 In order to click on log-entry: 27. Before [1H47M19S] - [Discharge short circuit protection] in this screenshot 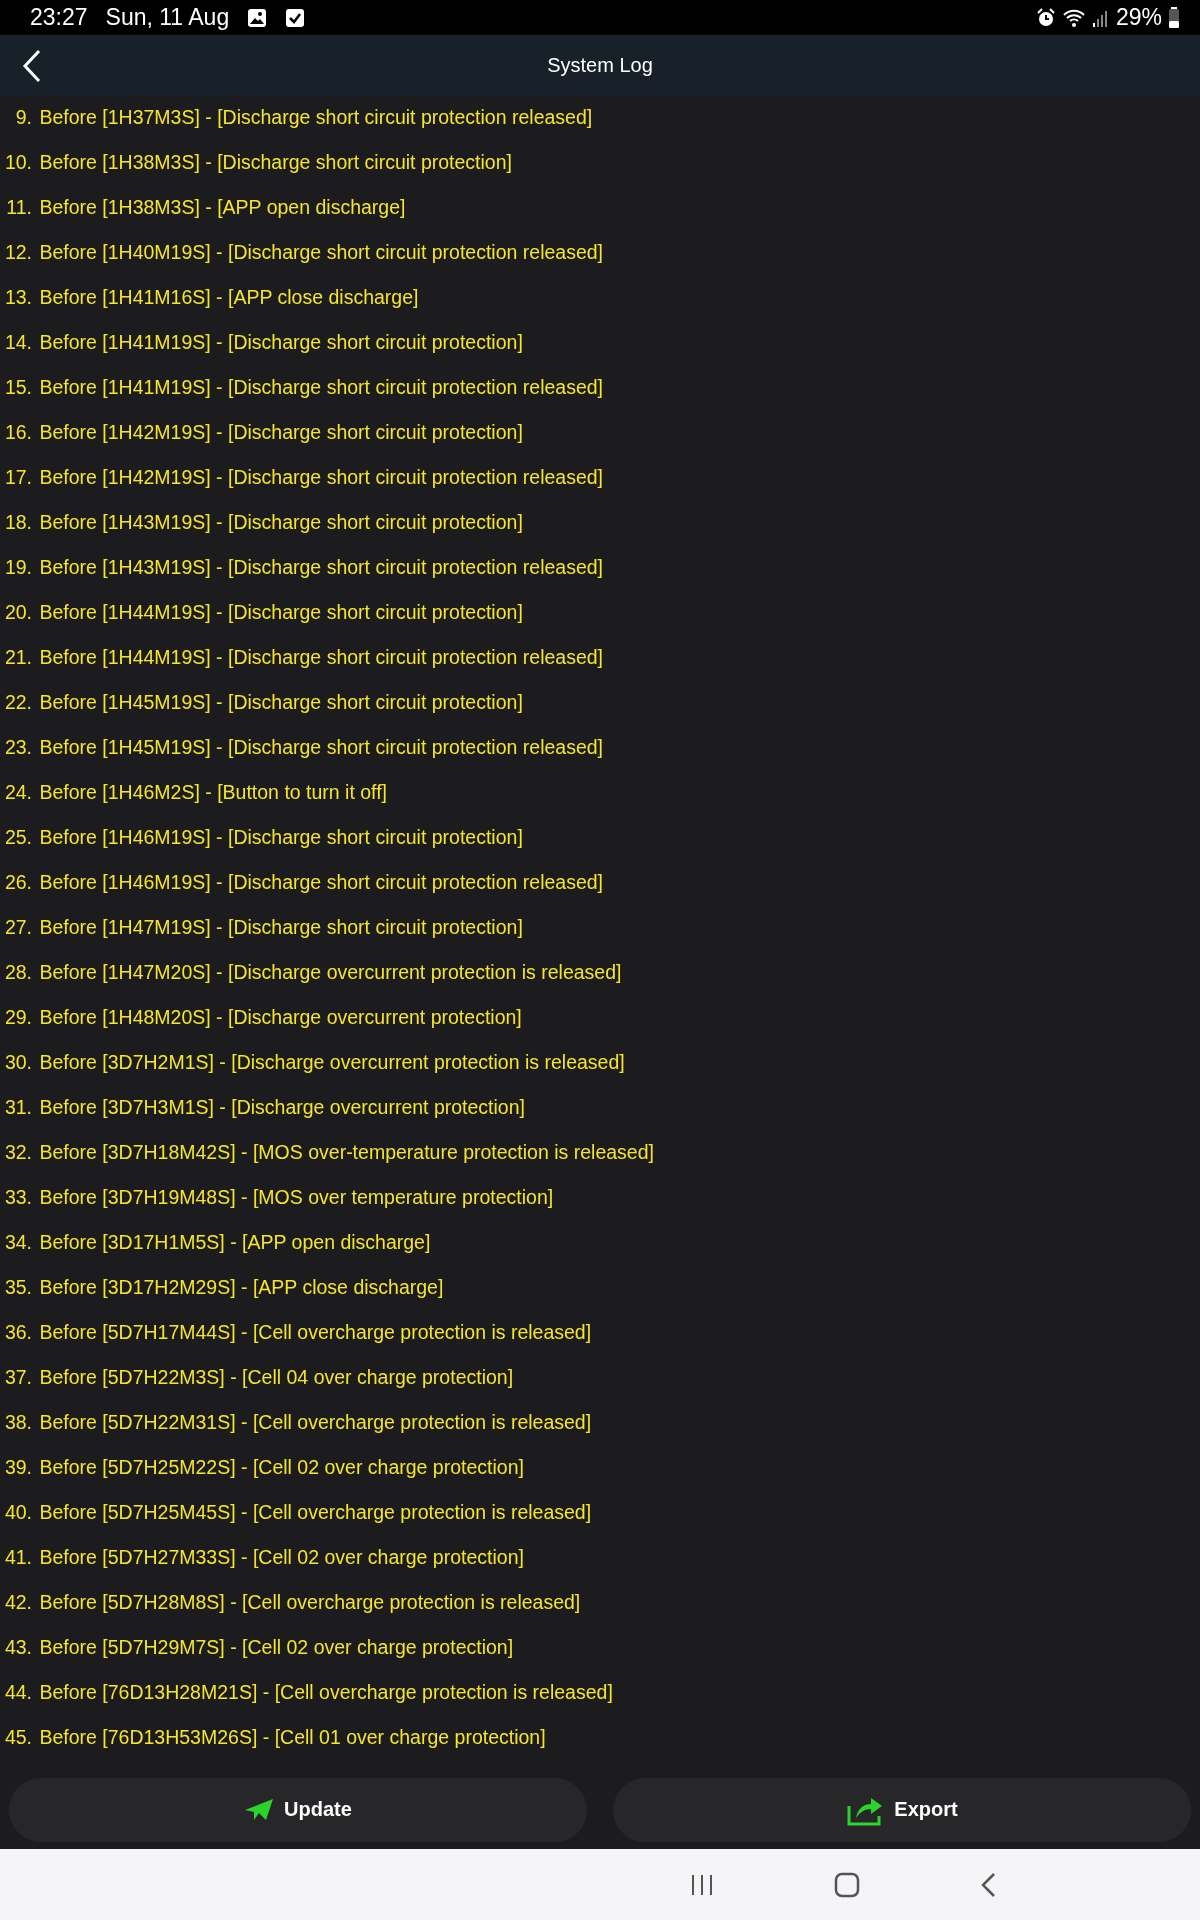, I will do `click(263, 927)`.